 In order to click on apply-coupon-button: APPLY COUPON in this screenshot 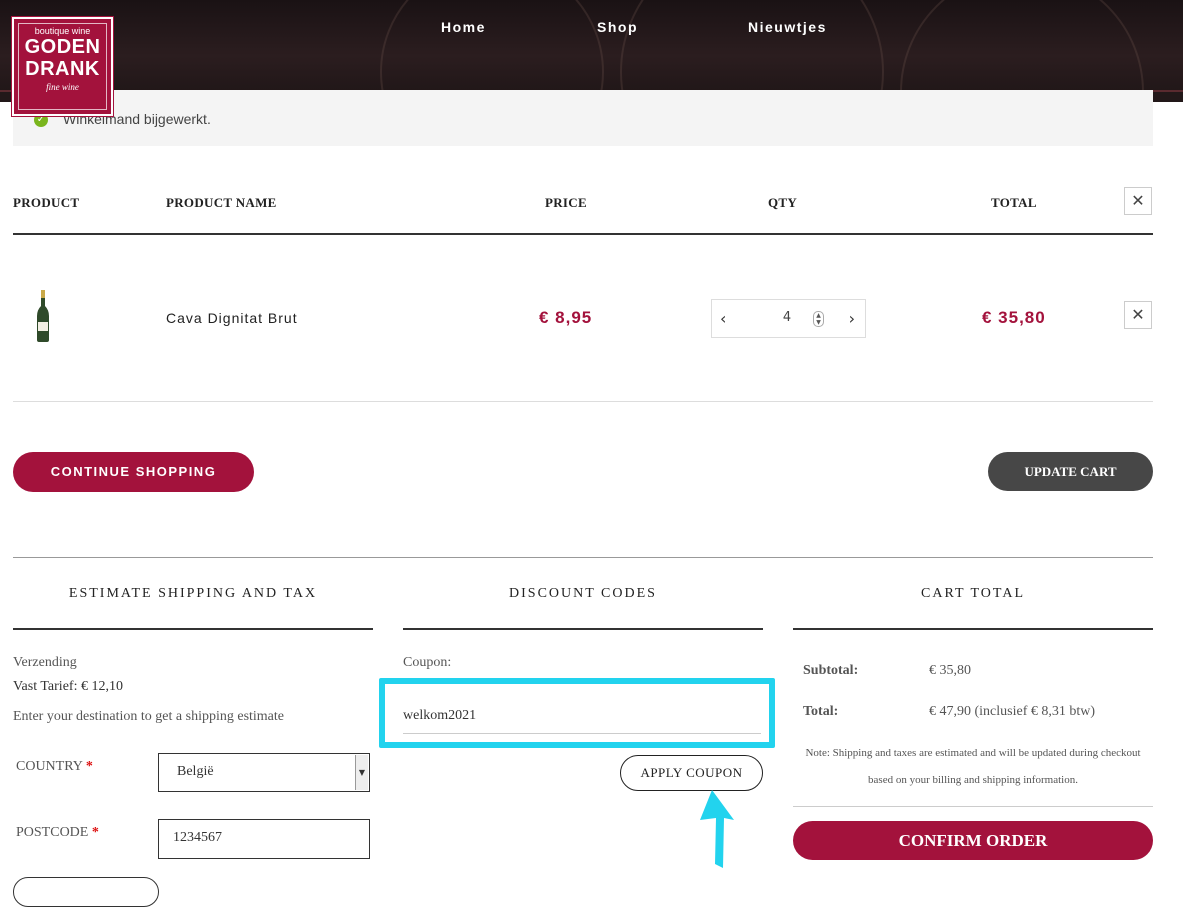, I will do `click(691, 773)`.